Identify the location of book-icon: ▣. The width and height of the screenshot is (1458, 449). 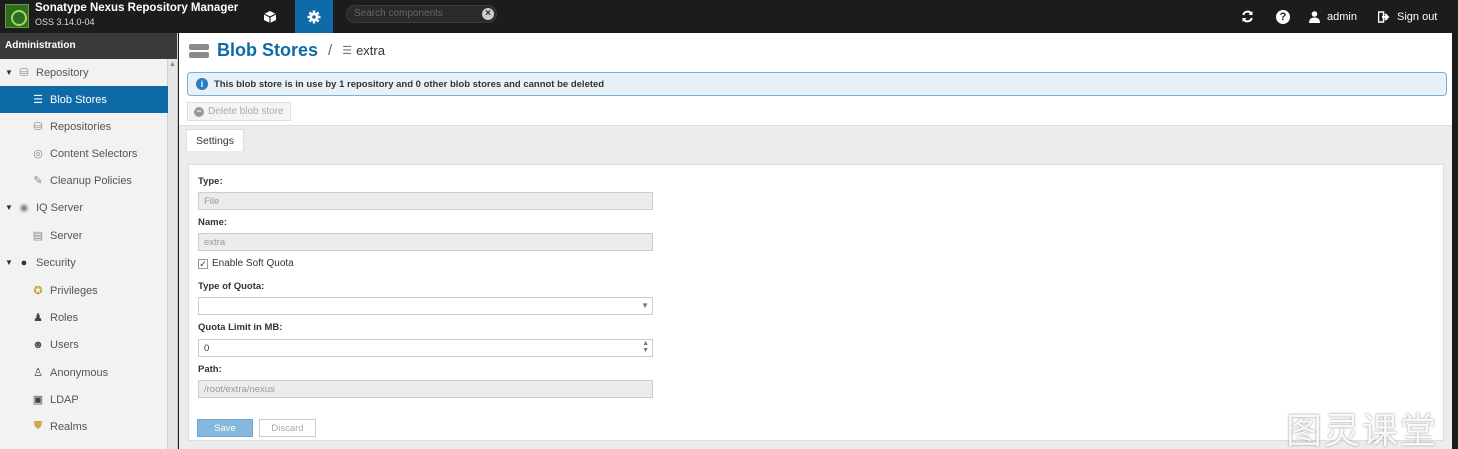
(38, 400).